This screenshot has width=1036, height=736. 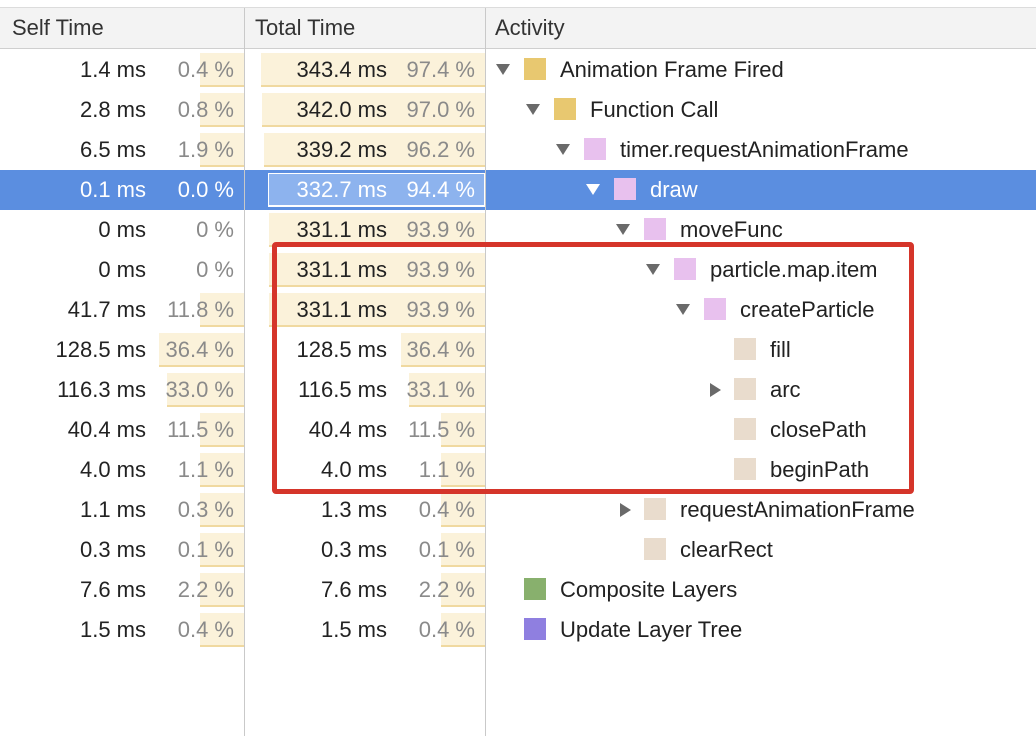 I want to click on self-time-percent: 33.0 %, so click(x=200, y=389).